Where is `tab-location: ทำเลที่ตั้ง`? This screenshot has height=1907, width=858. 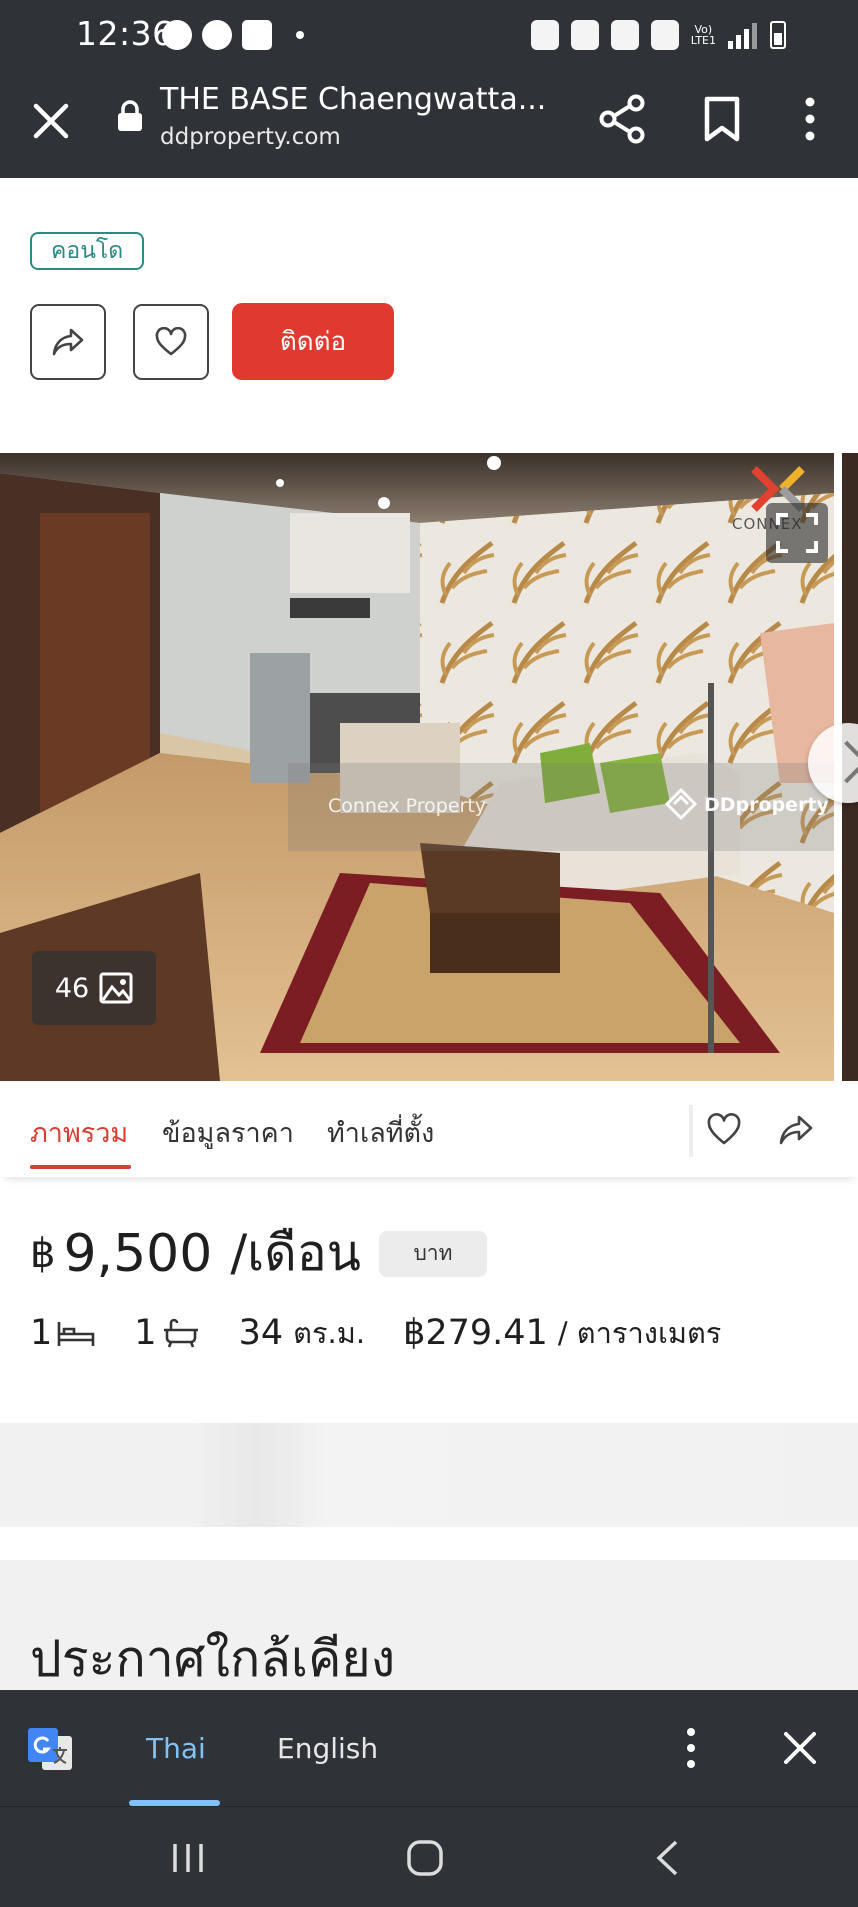 tab-location: ทำเลที่ตั้ง is located at coordinates (380, 1132).